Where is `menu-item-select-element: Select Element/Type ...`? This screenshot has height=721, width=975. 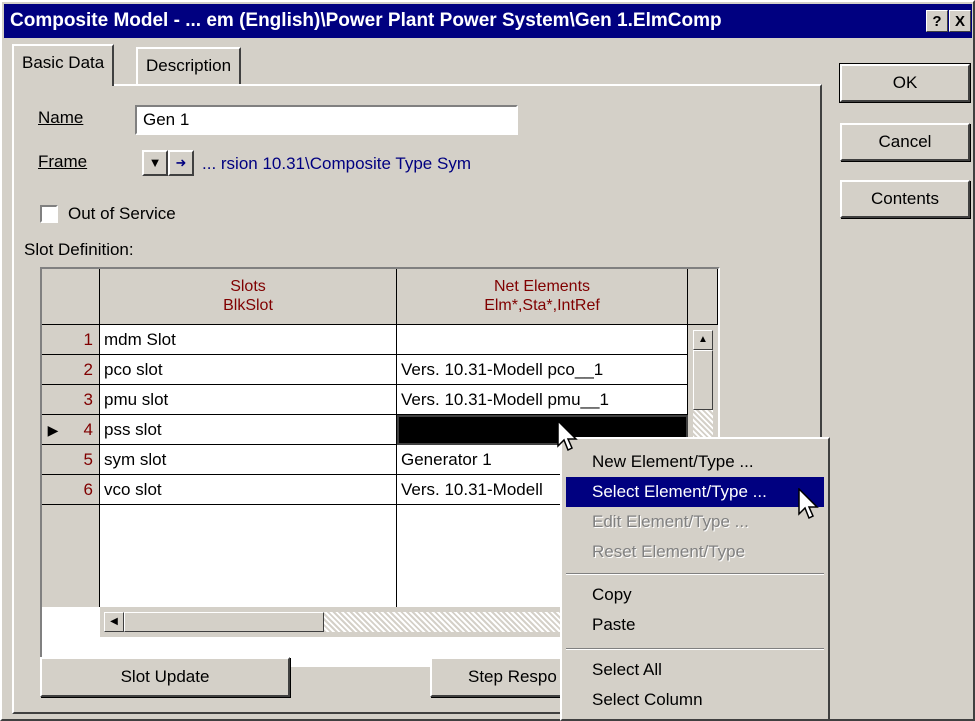 menu-item-select-element: Select Element/Type ... is located at coordinates (695, 492).